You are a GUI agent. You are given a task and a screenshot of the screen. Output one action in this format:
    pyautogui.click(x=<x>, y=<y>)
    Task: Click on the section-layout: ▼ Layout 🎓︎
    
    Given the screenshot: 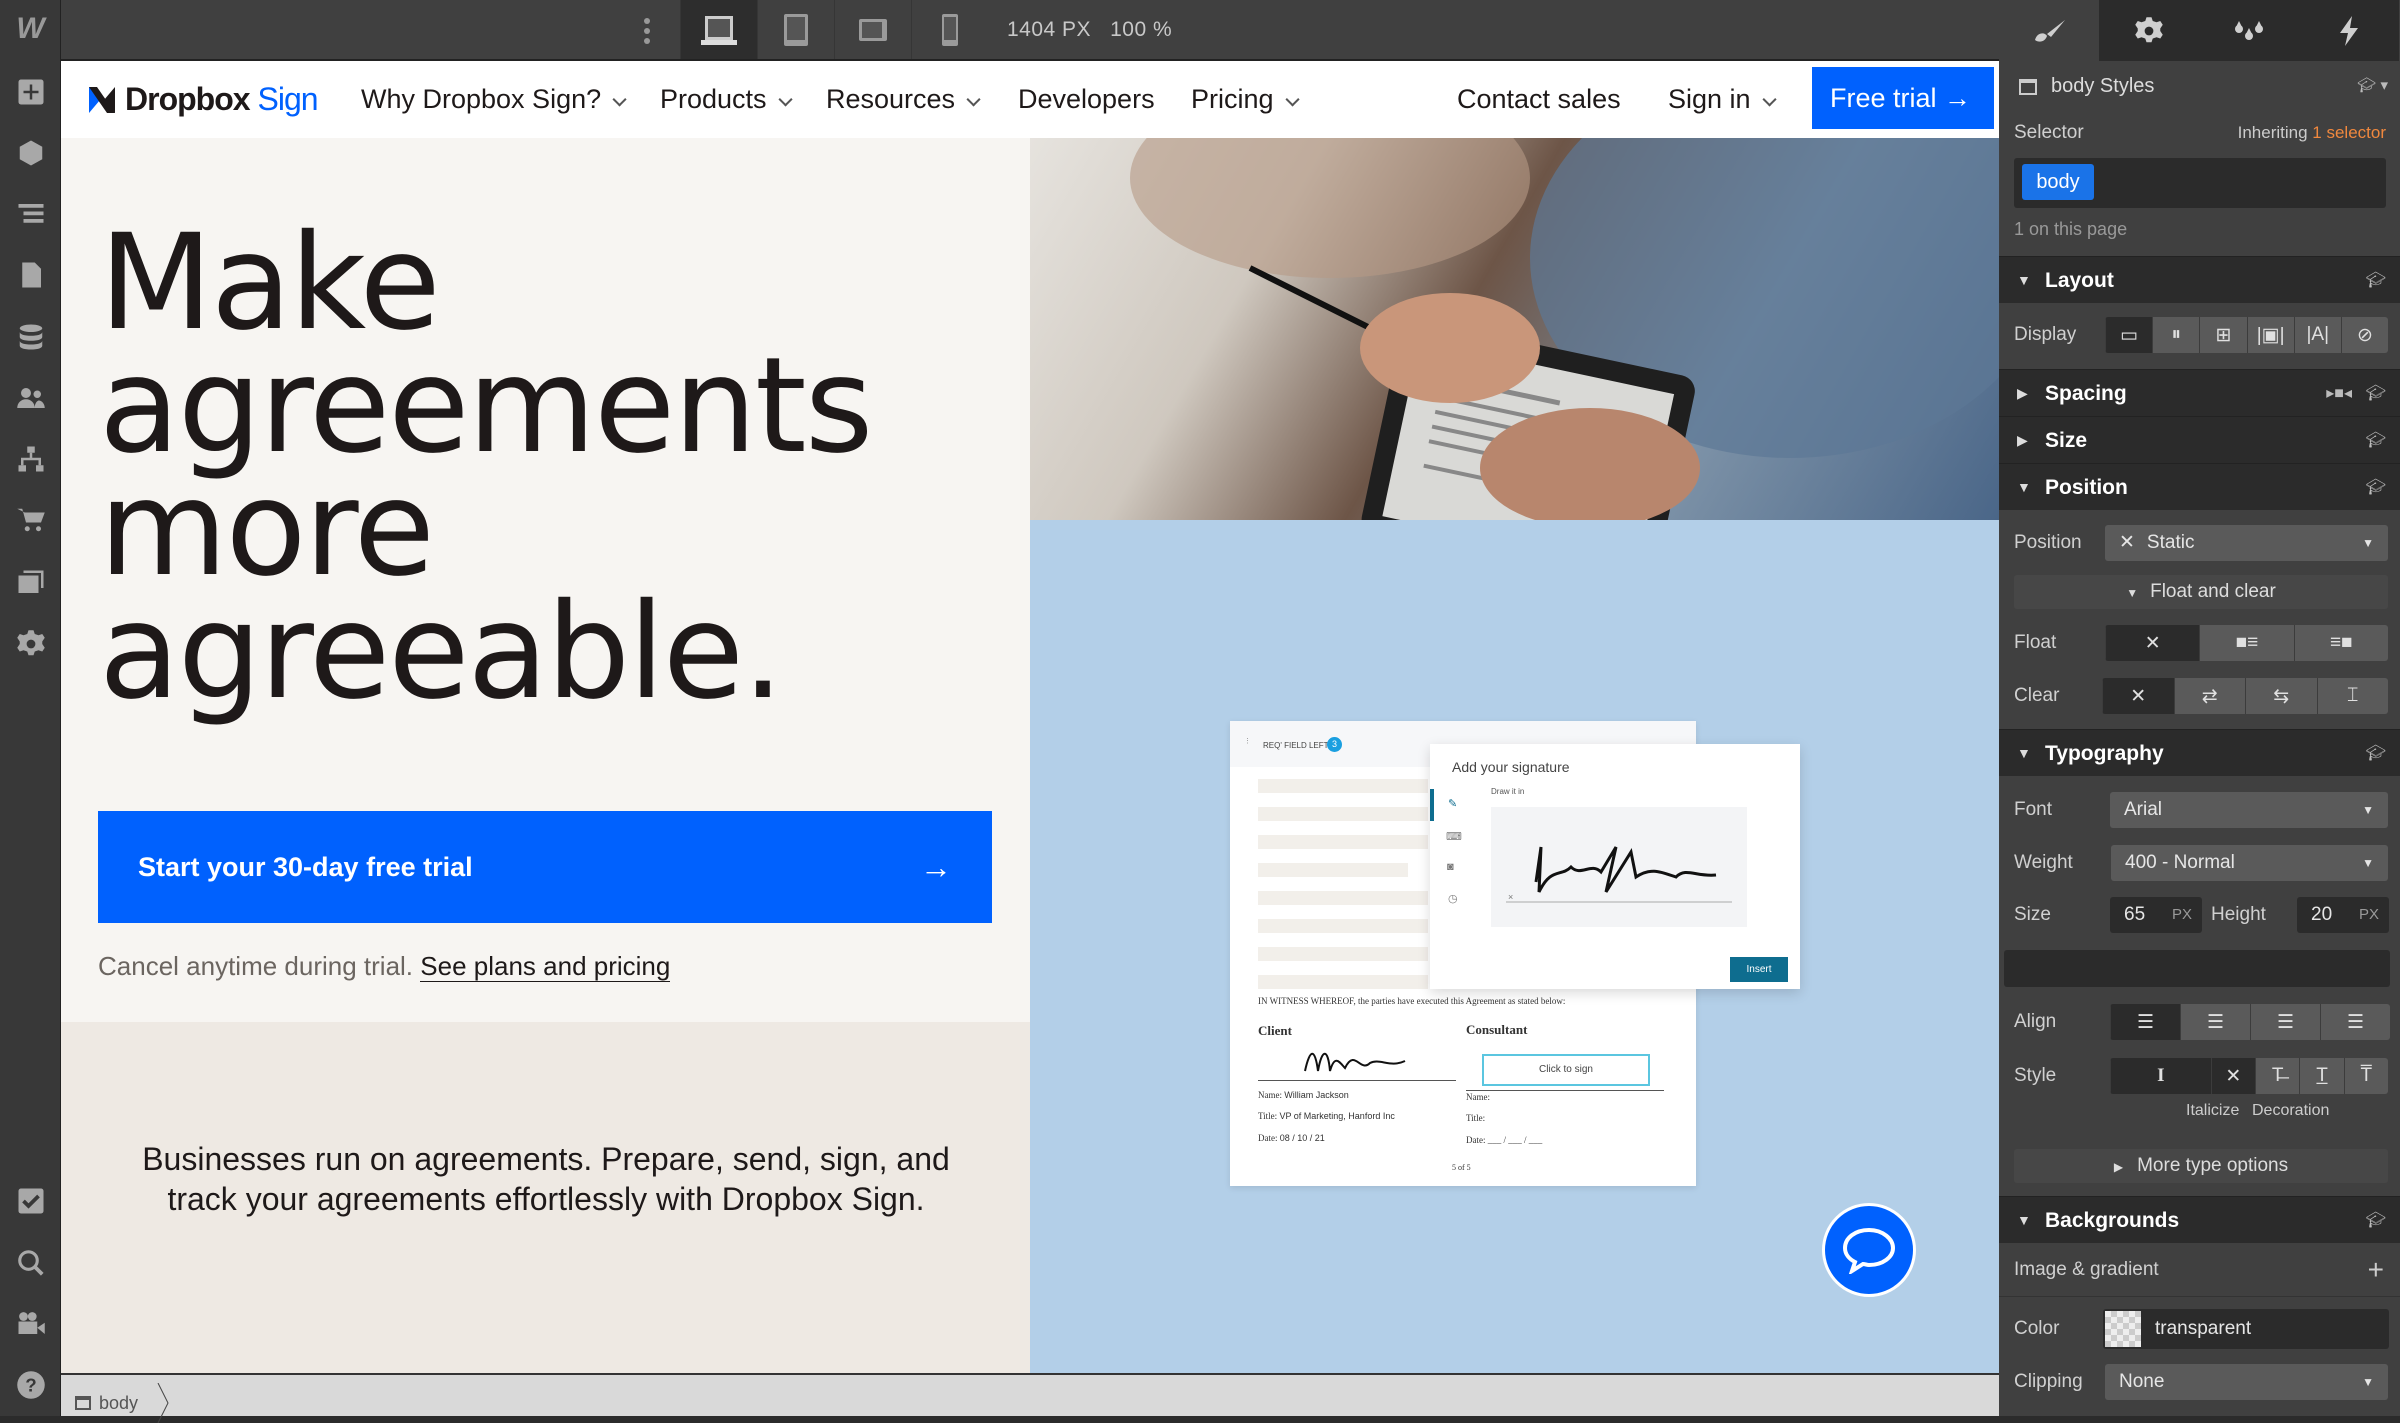 What is the action you would take?
    pyautogui.click(x=2199, y=279)
    